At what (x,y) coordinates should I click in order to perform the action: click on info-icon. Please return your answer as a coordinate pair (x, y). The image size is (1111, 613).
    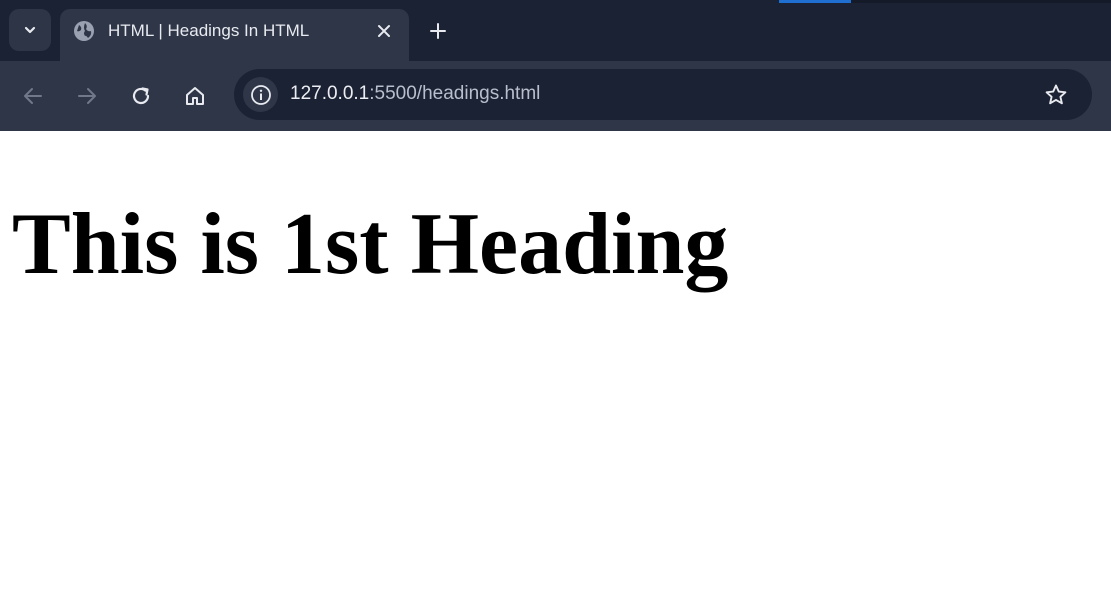
    Looking at the image, I should click on (260, 94).